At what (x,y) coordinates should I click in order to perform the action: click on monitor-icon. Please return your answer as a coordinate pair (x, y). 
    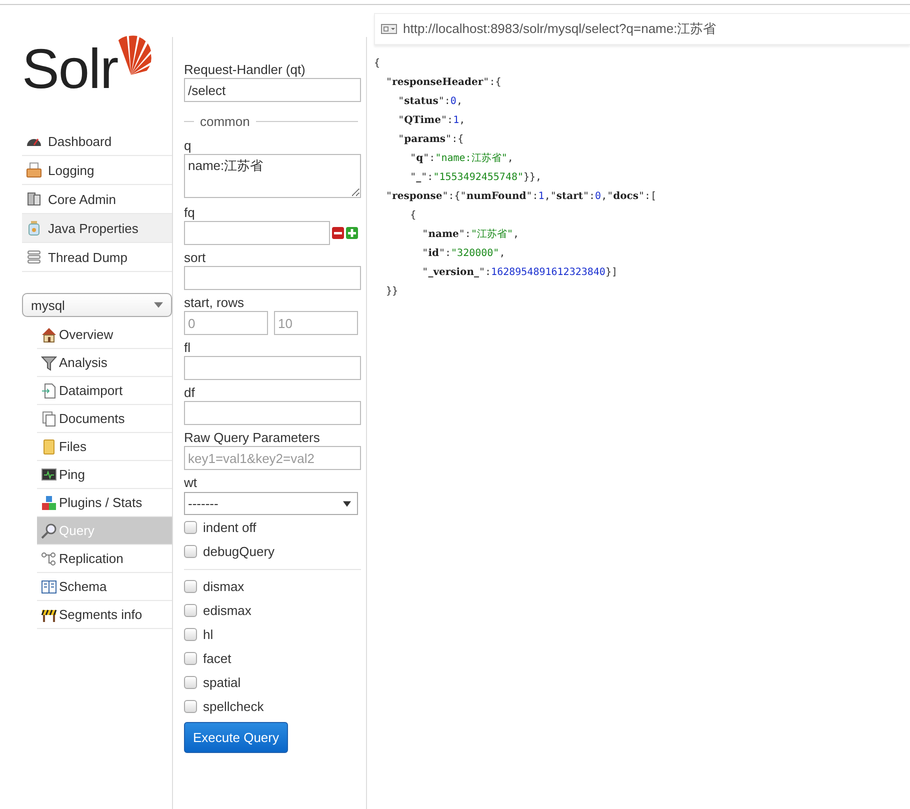
    Looking at the image, I should click on (49, 474).